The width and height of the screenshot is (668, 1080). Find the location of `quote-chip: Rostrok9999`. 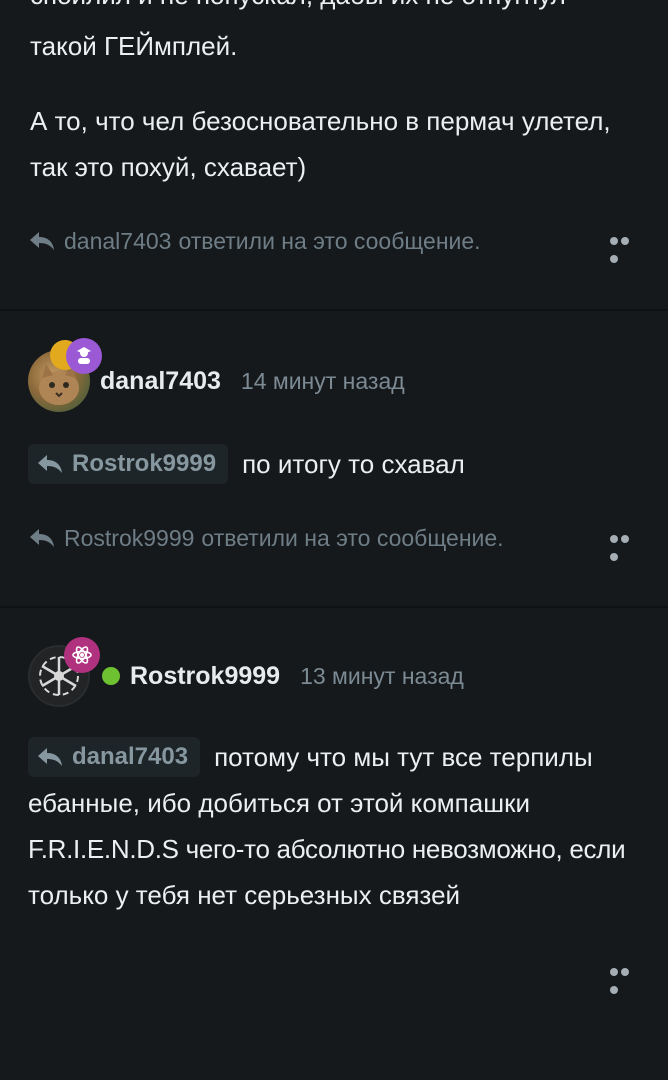

quote-chip: Rostrok9999 is located at coordinates (128, 464).